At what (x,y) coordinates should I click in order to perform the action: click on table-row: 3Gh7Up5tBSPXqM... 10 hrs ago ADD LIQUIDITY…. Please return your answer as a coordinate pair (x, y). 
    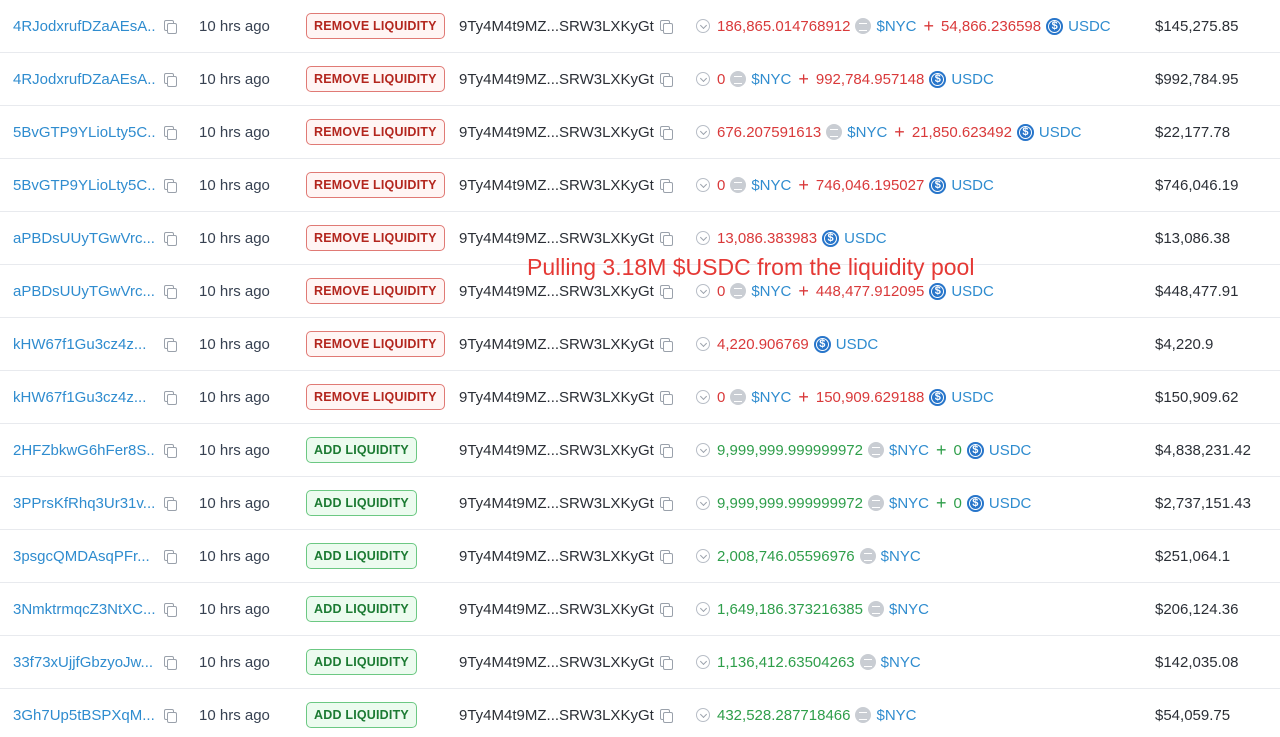
    Looking at the image, I should click on (640, 713).